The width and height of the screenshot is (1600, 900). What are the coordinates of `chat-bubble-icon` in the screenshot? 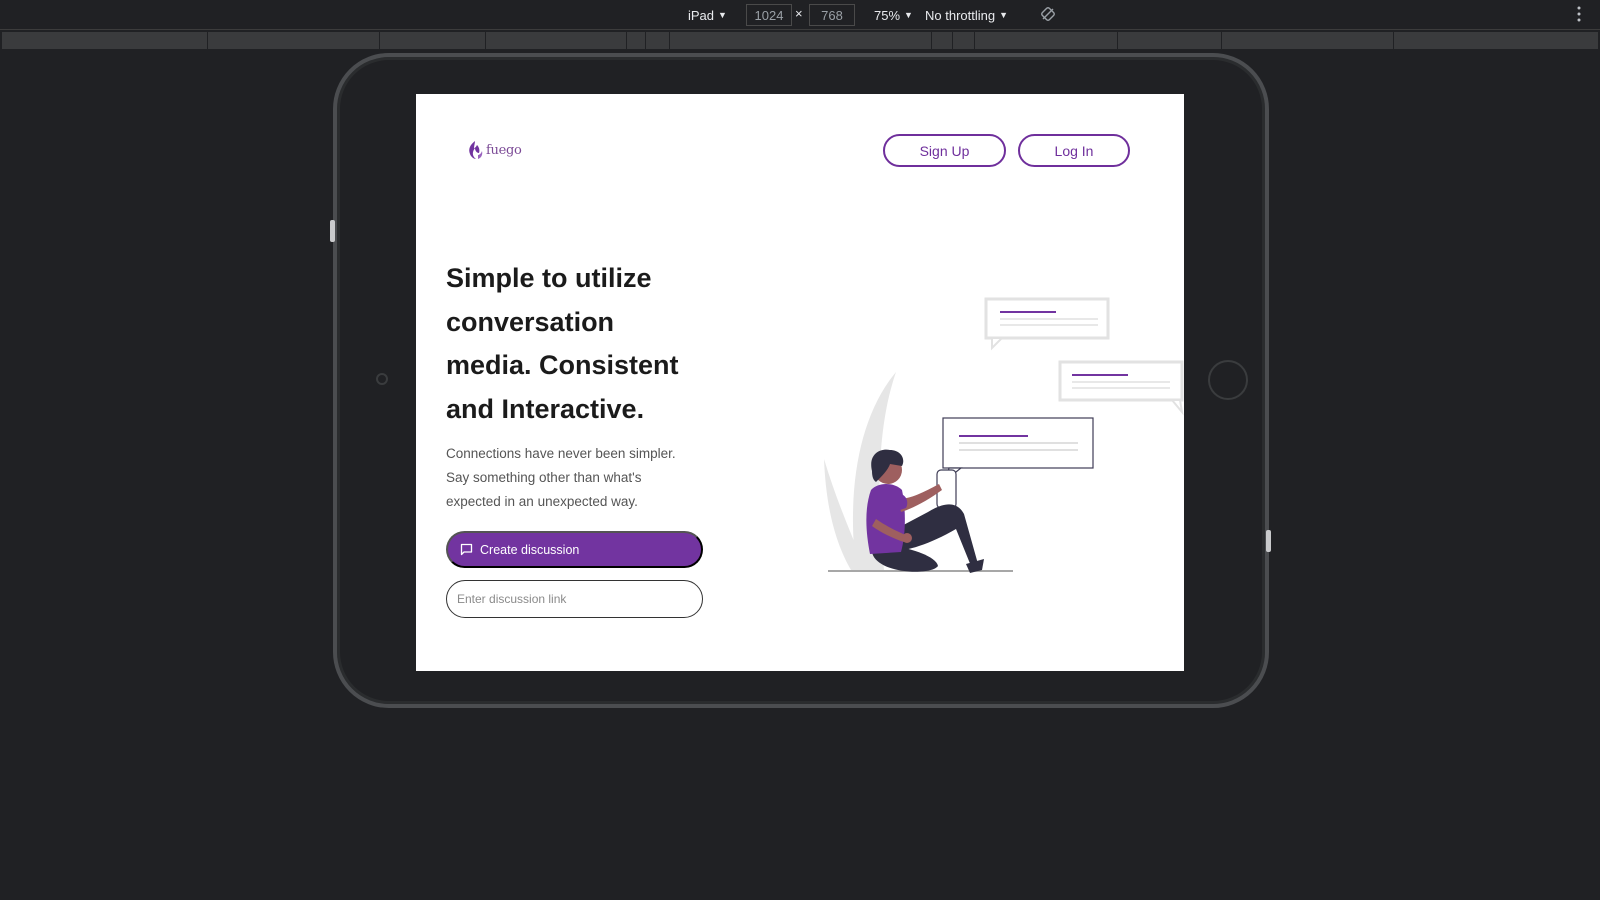 It's located at (466, 549).